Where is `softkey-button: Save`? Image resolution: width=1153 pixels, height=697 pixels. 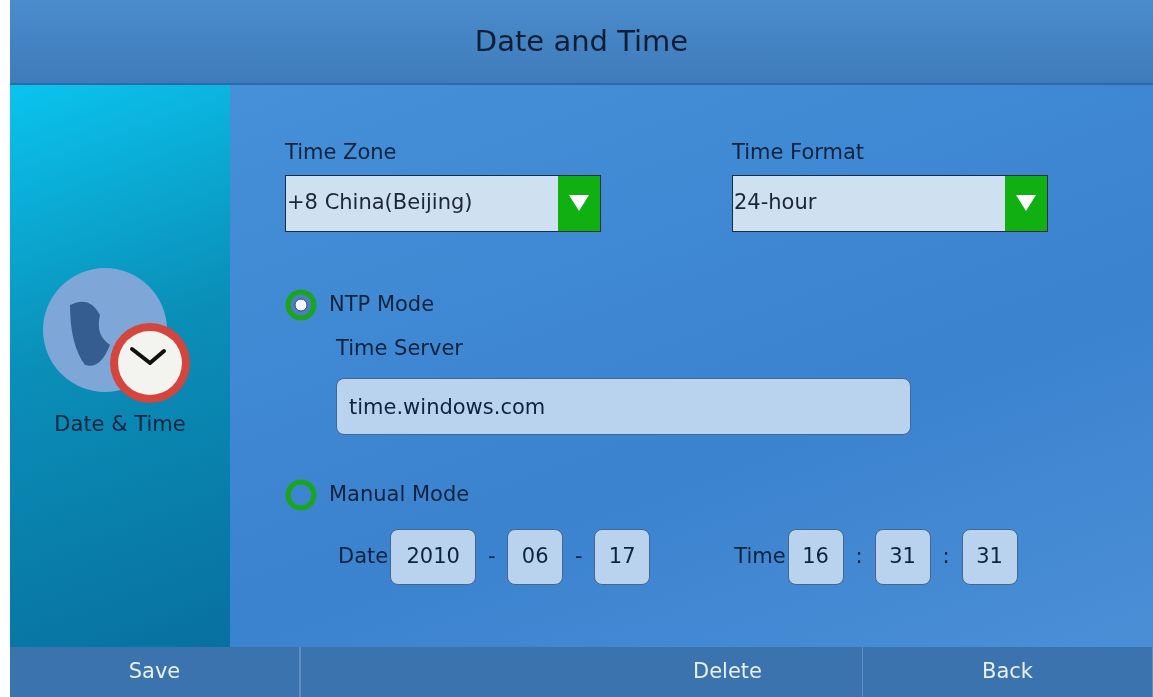 softkey-button: Save is located at coordinates (155, 672).